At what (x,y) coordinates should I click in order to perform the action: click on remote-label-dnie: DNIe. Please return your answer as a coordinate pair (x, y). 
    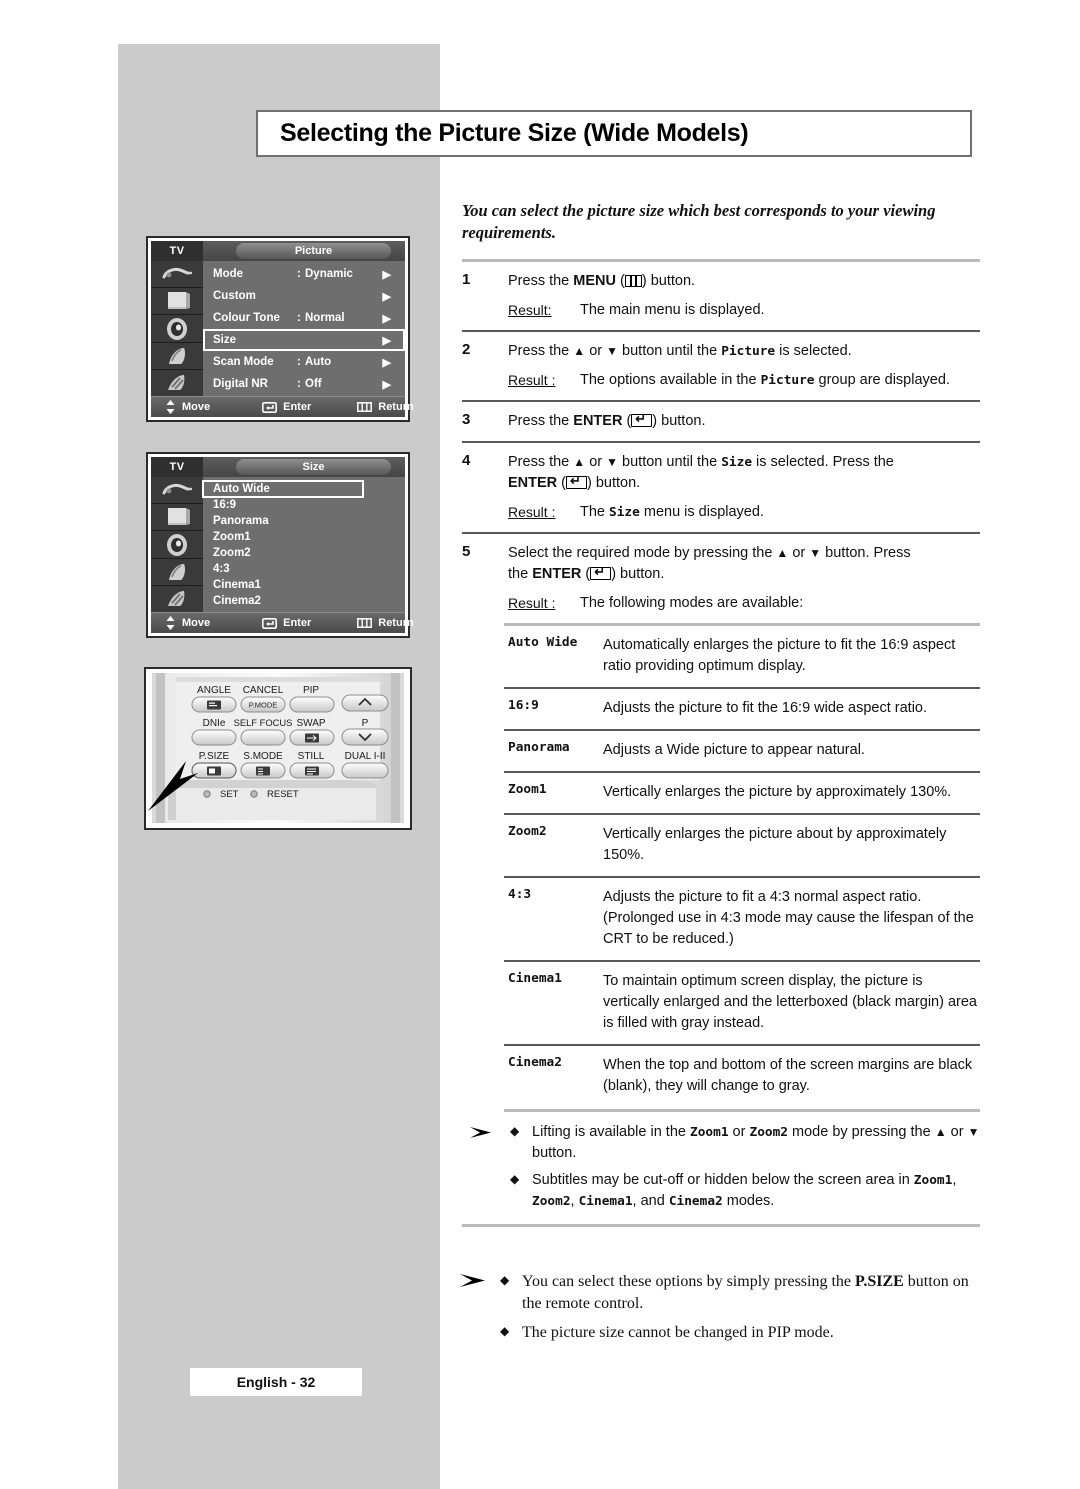
    Looking at the image, I should click on (214, 723).